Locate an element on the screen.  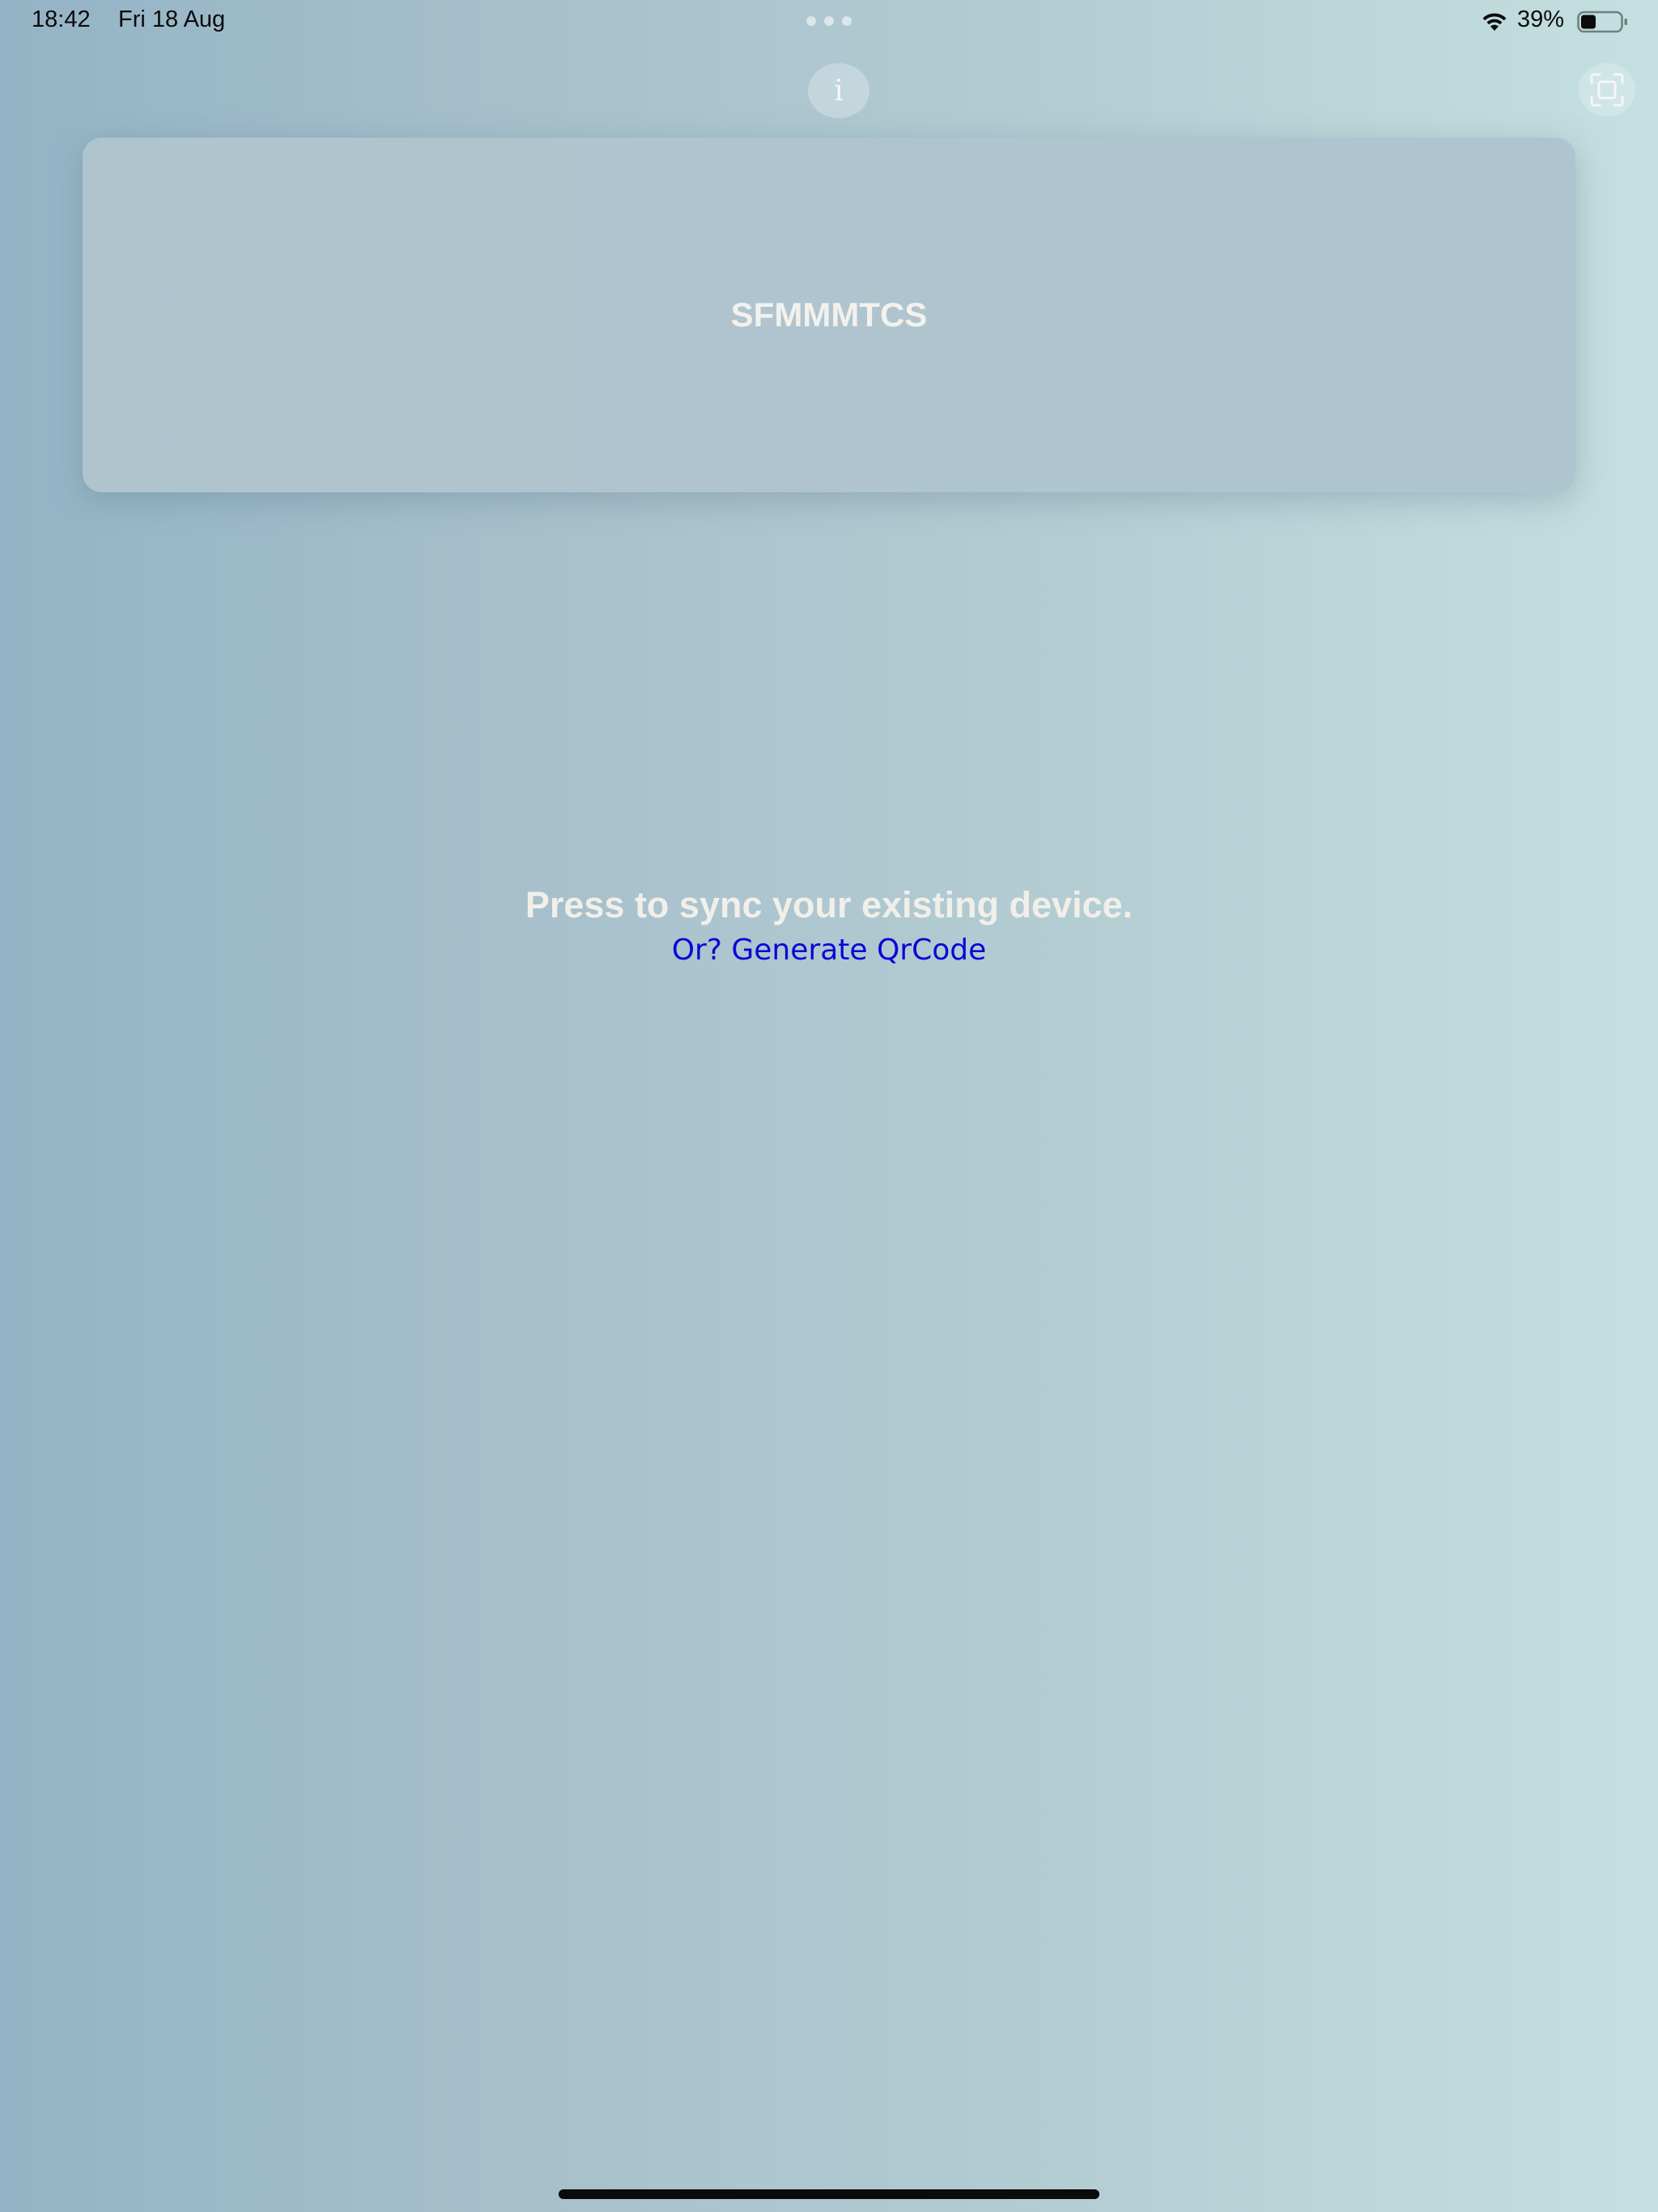
device-card: SFMMMTCS is located at coordinates (829, 315).